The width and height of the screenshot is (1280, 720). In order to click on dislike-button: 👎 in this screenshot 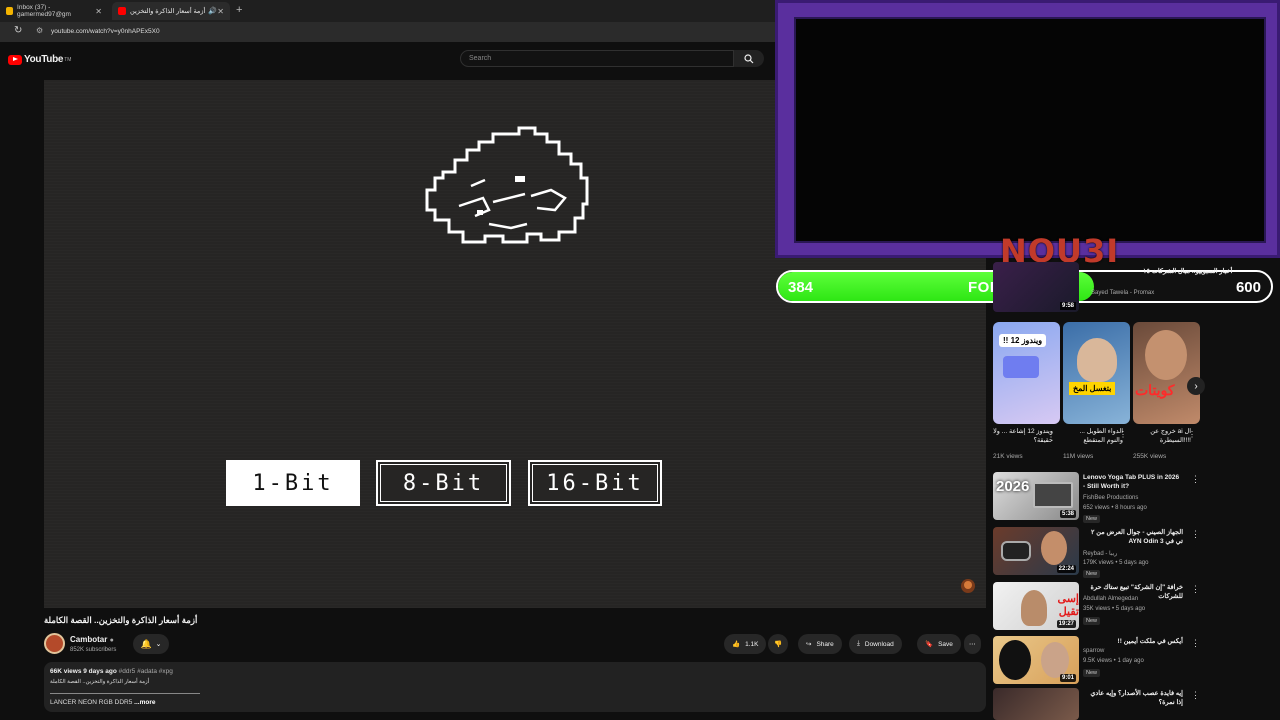, I will do `click(778, 644)`.